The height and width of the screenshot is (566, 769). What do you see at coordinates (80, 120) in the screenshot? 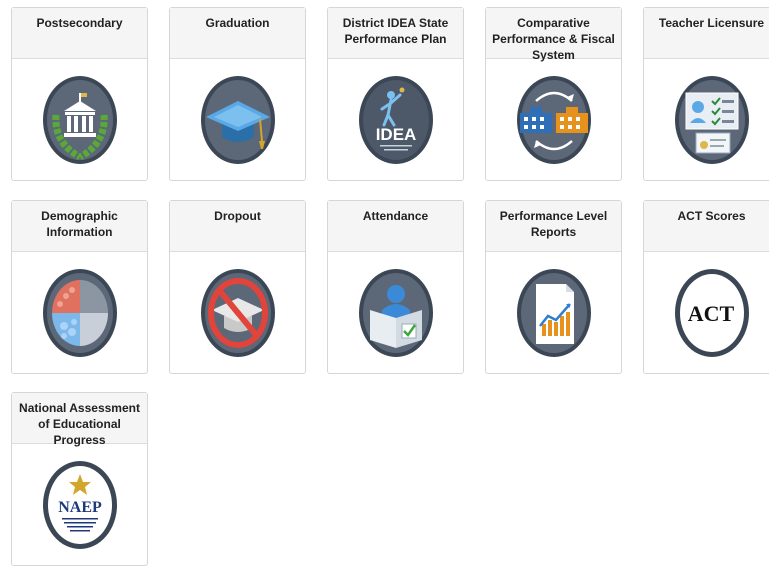
I see `university-laurel-icon` at bounding box center [80, 120].